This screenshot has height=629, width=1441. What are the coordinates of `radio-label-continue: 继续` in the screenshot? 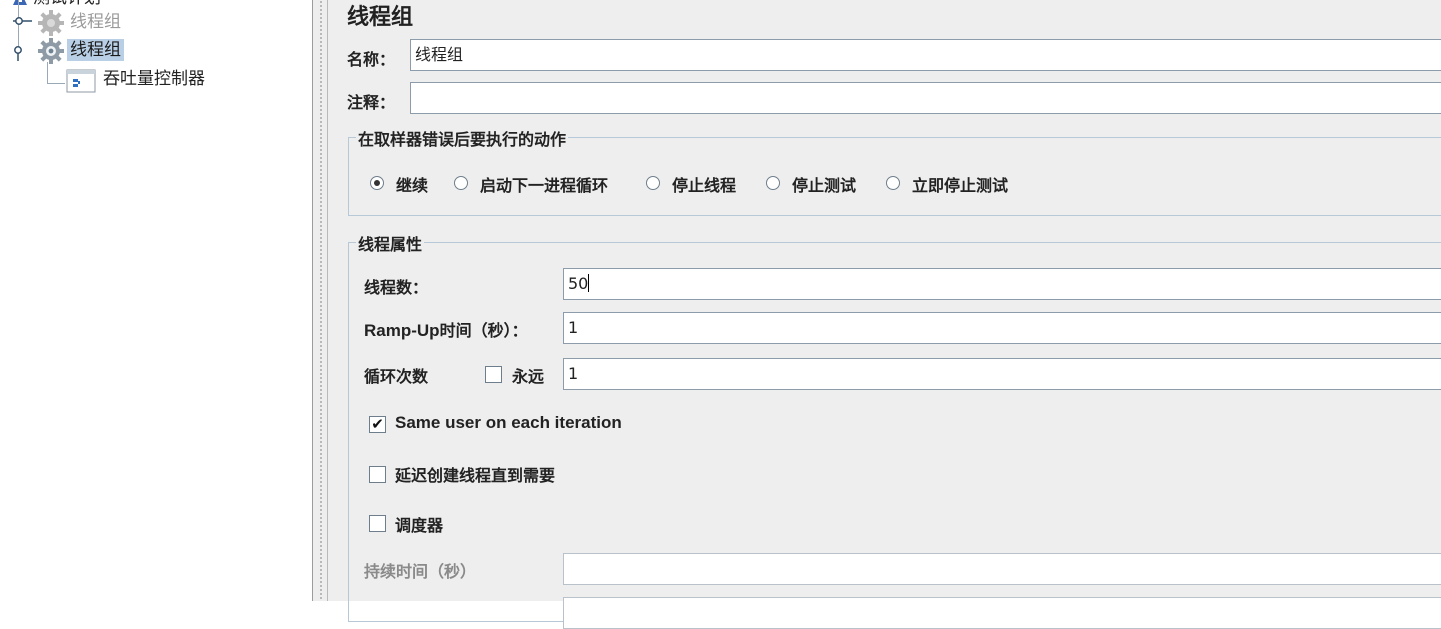 It's located at (412, 185).